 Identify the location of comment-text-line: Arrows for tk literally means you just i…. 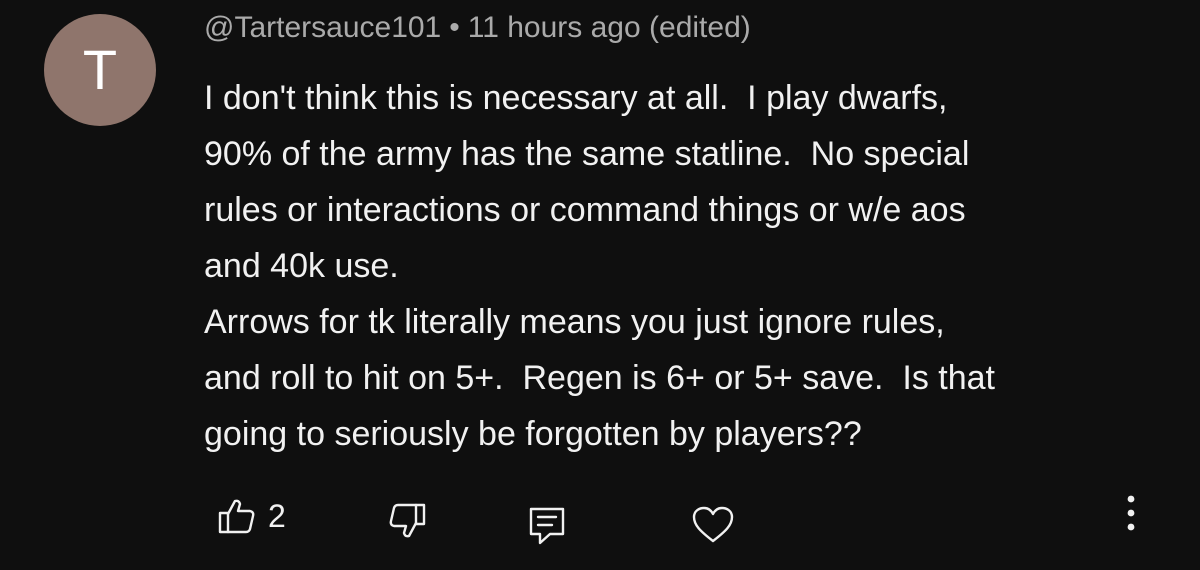
(574, 322).